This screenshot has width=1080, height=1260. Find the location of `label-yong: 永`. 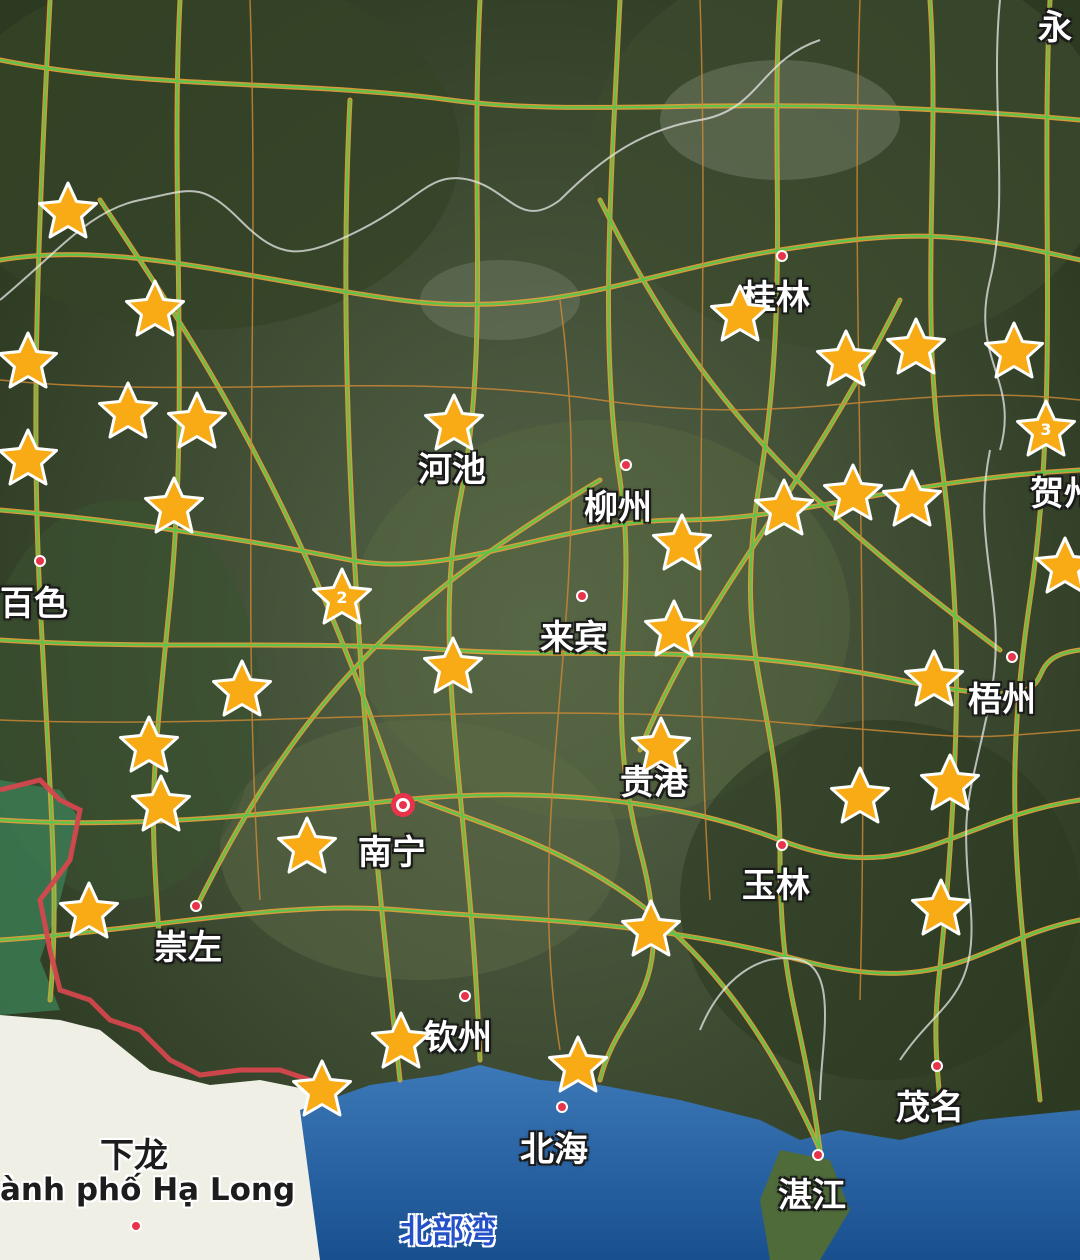

label-yong: 永 is located at coordinates (1055, 24).